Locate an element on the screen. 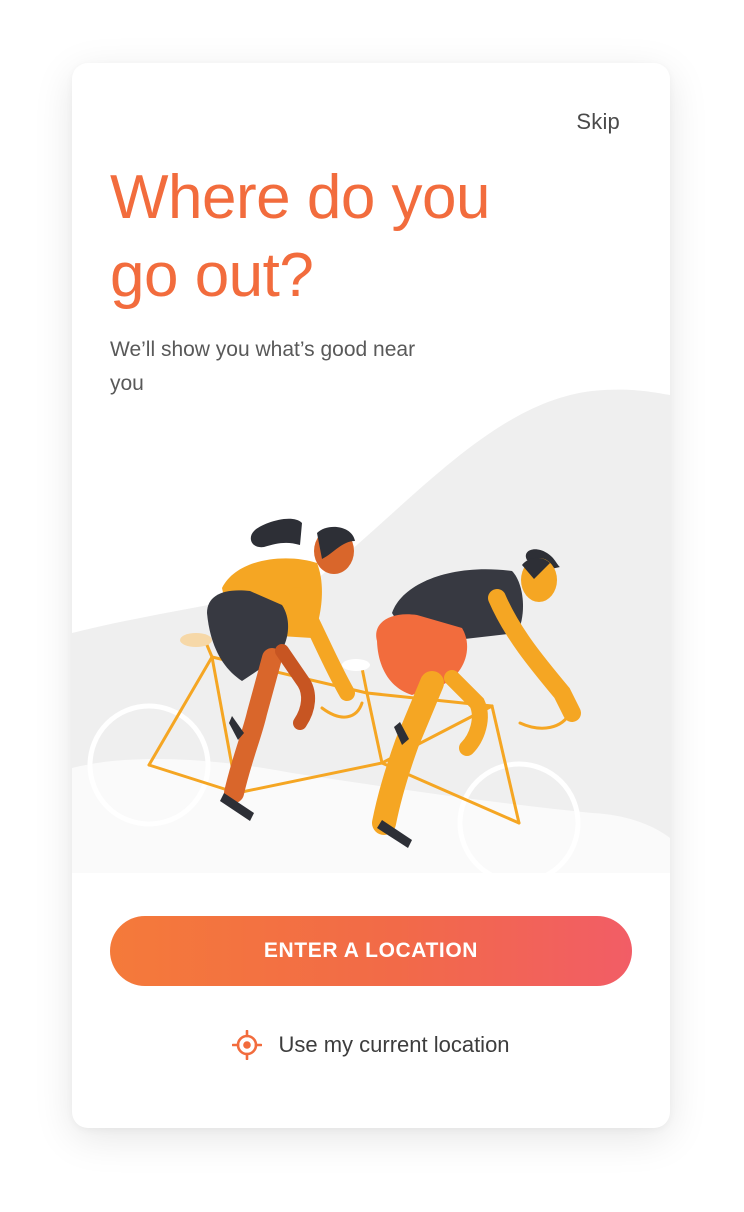 This screenshot has width=744, height=1212. use-current-location-button: Use my current location is located at coordinates (371, 1045).